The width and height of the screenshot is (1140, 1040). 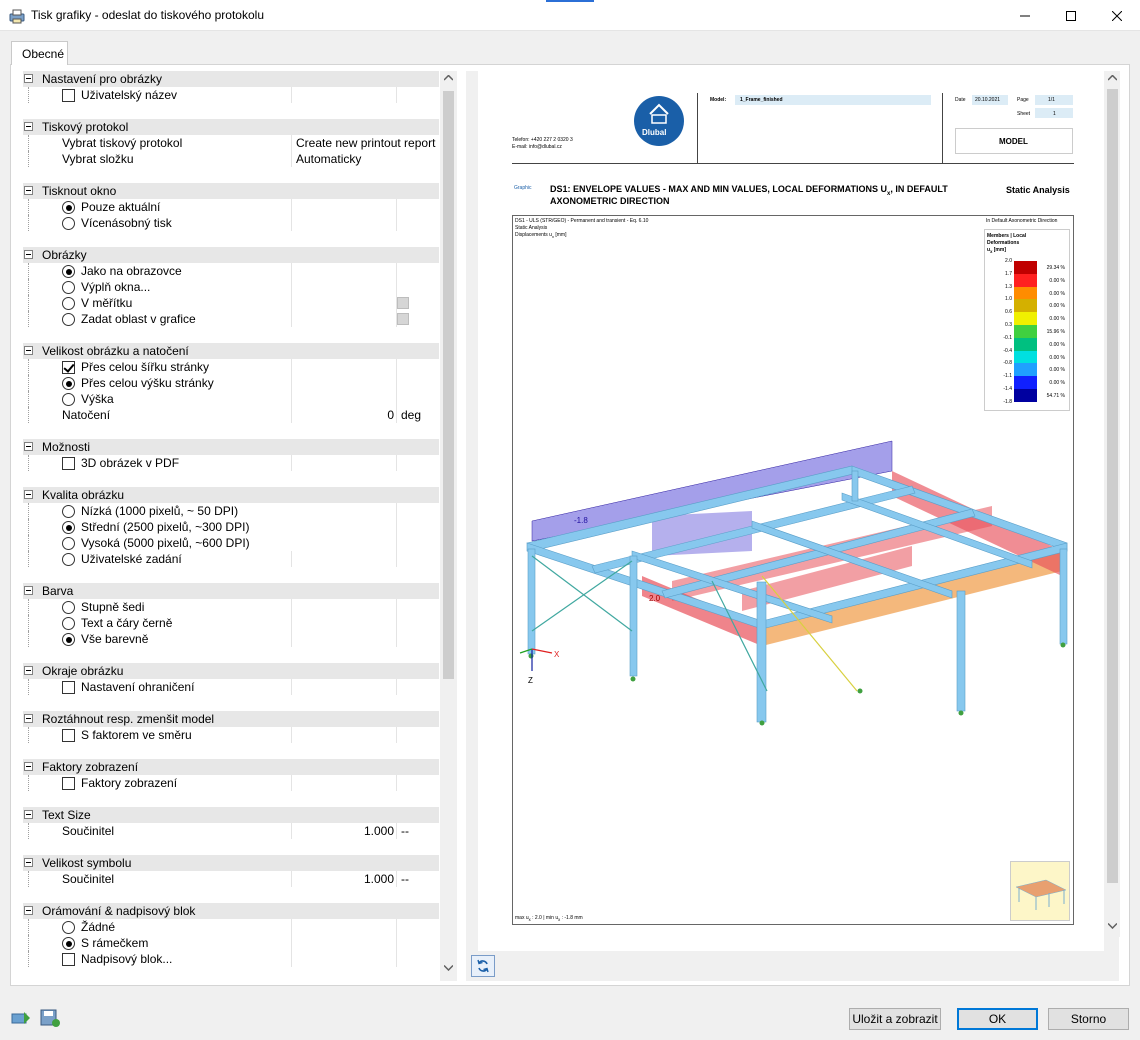 I want to click on legend-value: -1.1, so click(x=1007, y=376).